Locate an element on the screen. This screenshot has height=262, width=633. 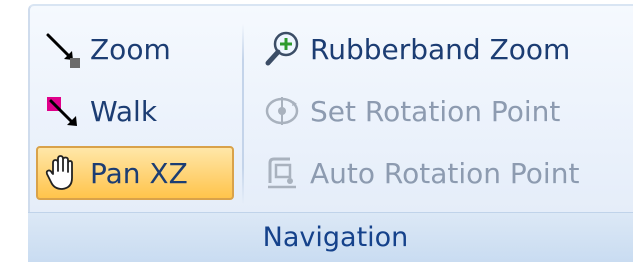
zoom-button-label: Zoom is located at coordinates (130, 49).